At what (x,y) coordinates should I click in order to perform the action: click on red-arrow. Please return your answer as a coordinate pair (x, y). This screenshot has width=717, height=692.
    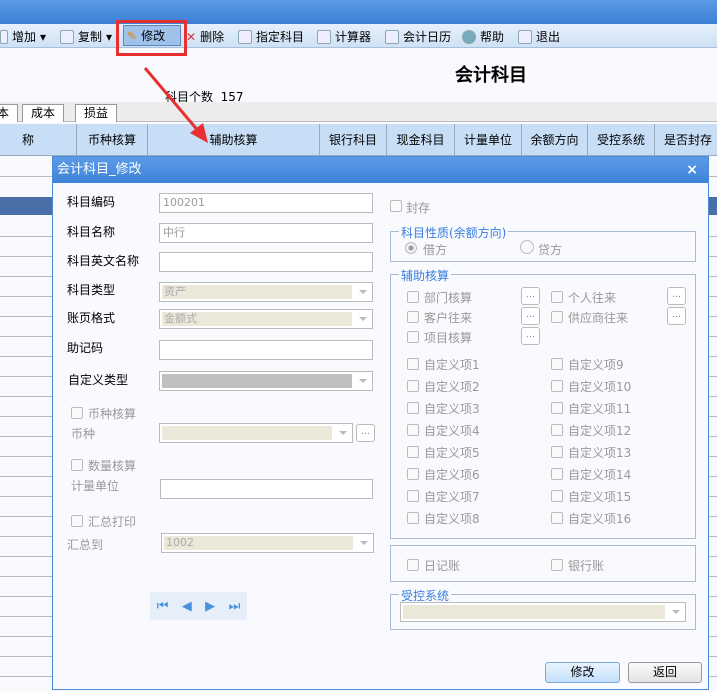
    Looking at the image, I should click on (175, 105).